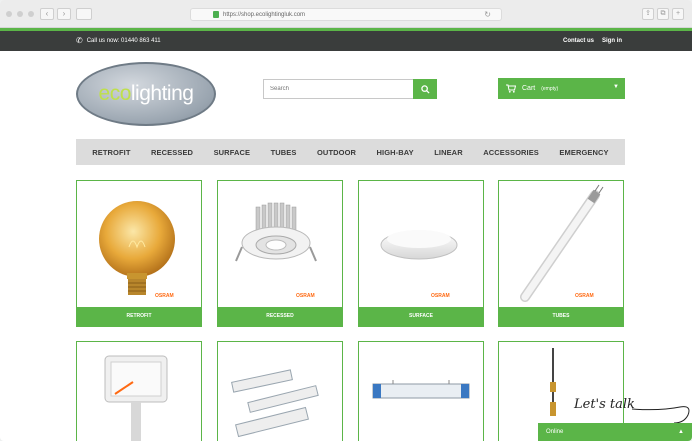  I want to click on downlight-image, so click(276, 232).